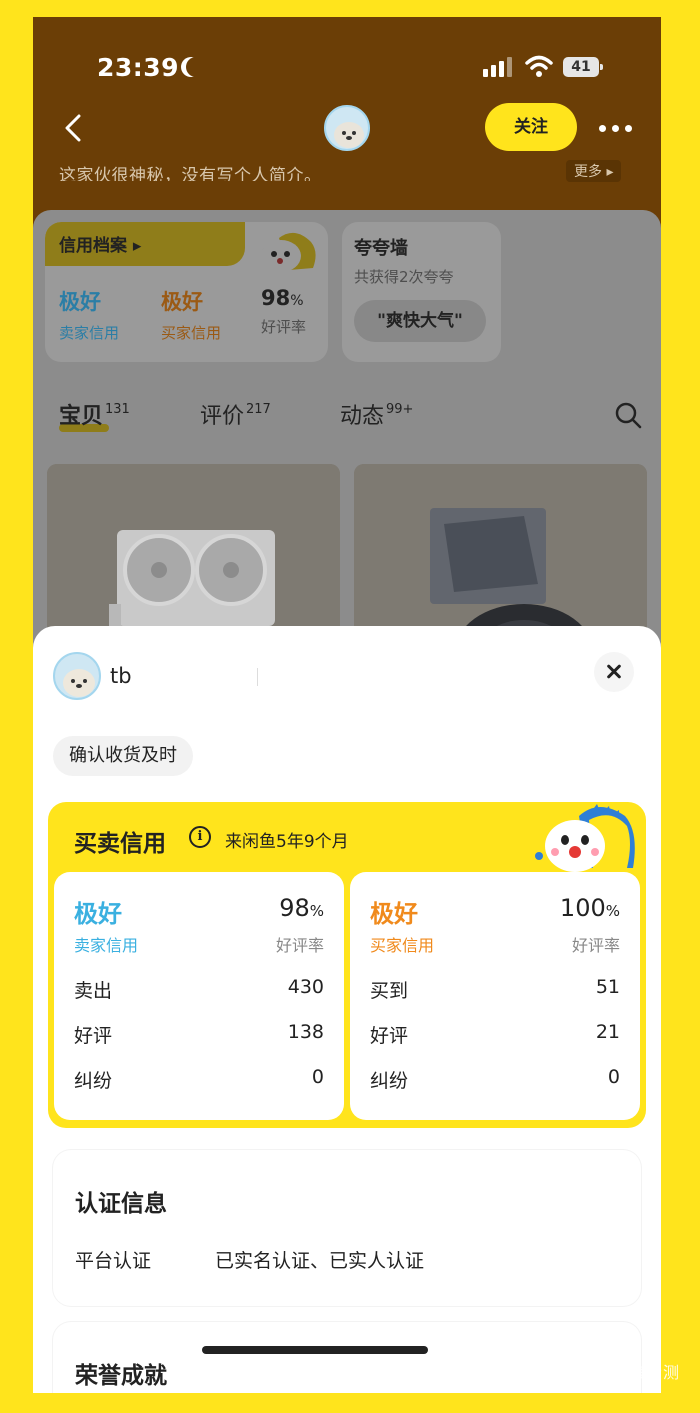 This screenshot has height=1413, width=700. Describe the element at coordinates (614, 672) in the screenshot. I see `close-icon` at that location.